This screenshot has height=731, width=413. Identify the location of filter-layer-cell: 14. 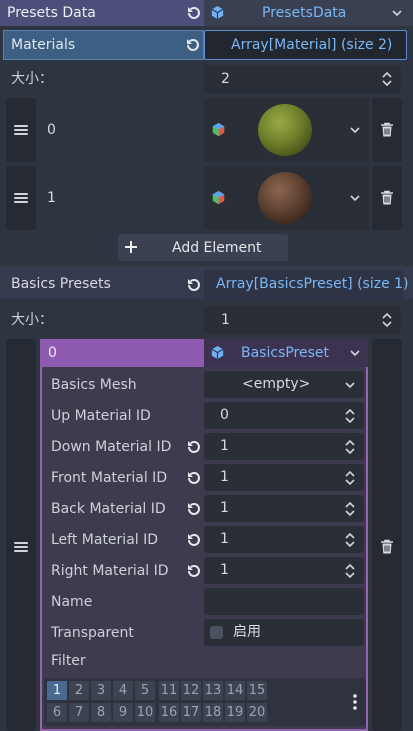
(235, 690).